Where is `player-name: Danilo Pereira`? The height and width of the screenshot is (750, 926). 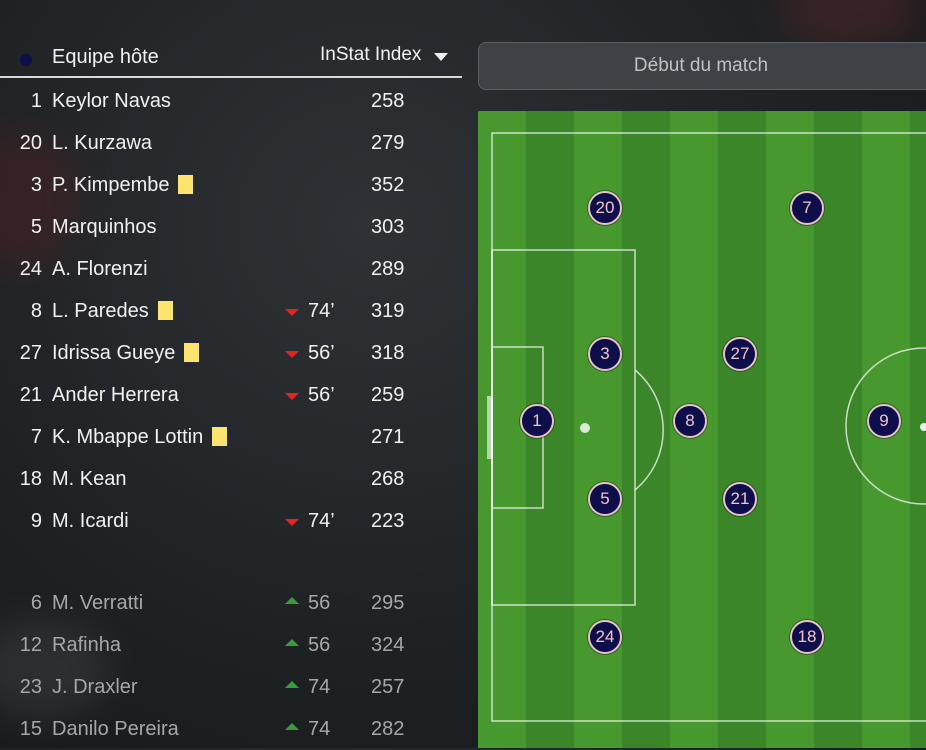 player-name: Danilo Pereira is located at coordinates (115, 729).